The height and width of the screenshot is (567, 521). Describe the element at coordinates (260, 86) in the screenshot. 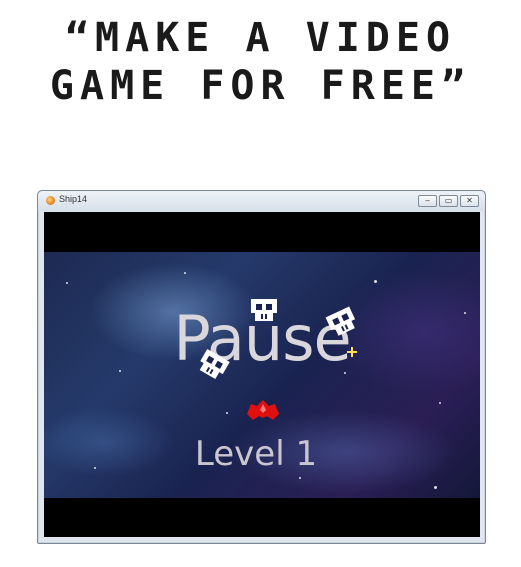

I see `headline-line-2: Game for Free”` at that location.